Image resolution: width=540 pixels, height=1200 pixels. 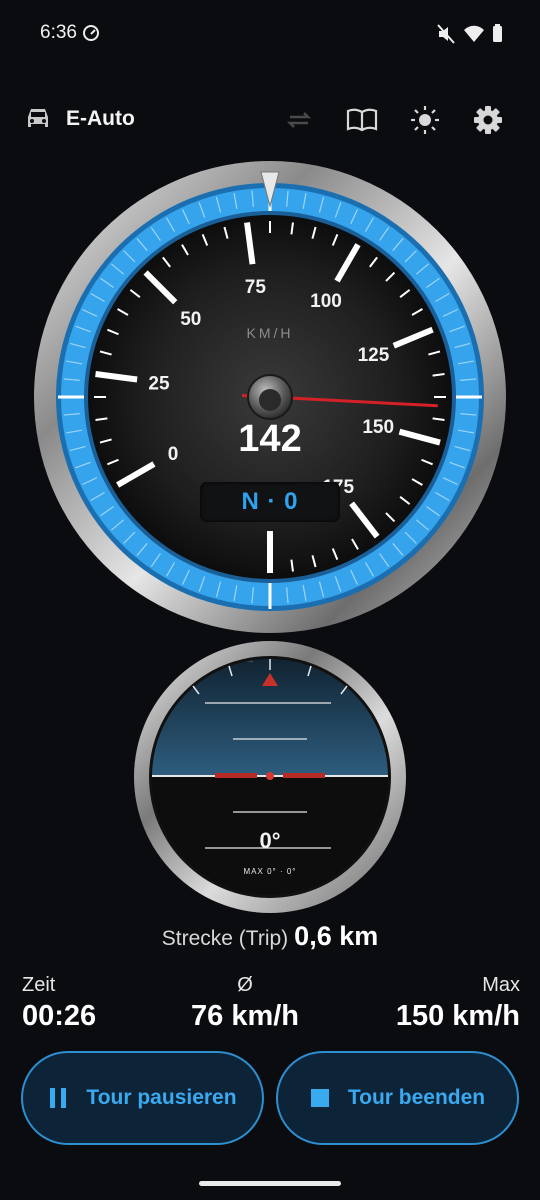 What do you see at coordinates (256, 287) in the screenshot?
I see `speed-tick-label: 75` at bounding box center [256, 287].